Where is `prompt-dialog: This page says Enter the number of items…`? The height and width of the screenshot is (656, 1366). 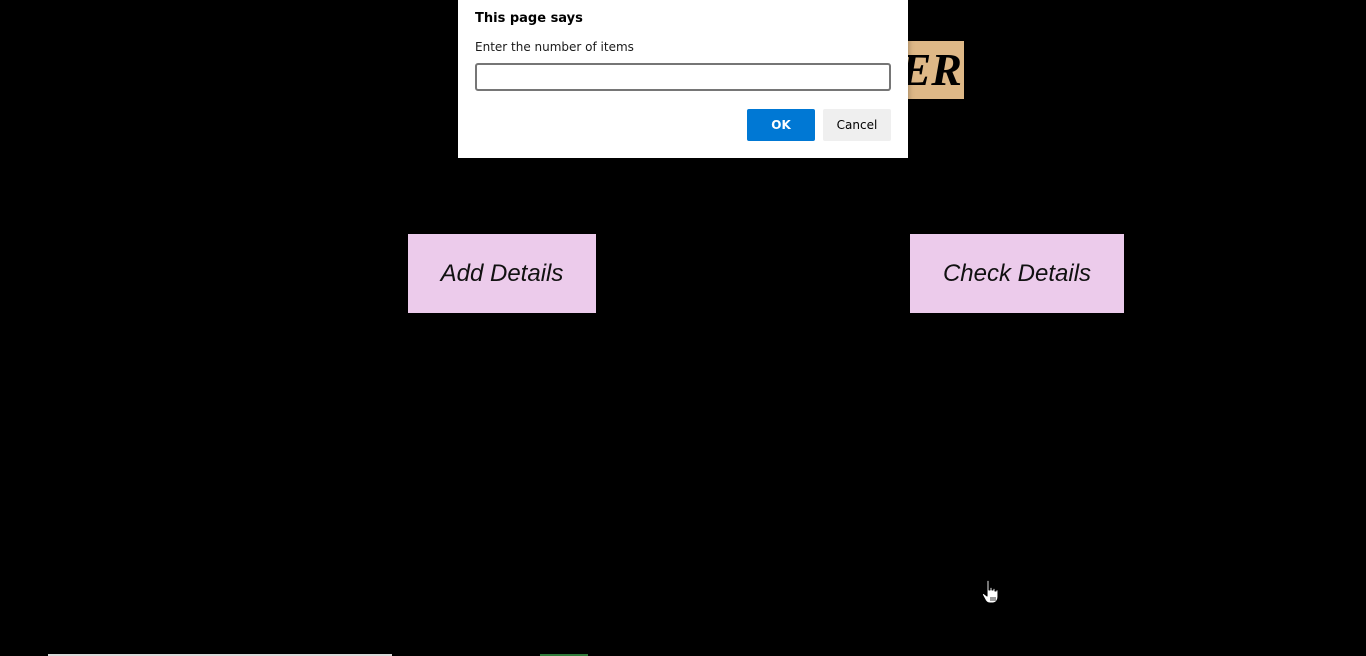
prompt-dialog: This page says Enter the number of items… is located at coordinates (683, 79).